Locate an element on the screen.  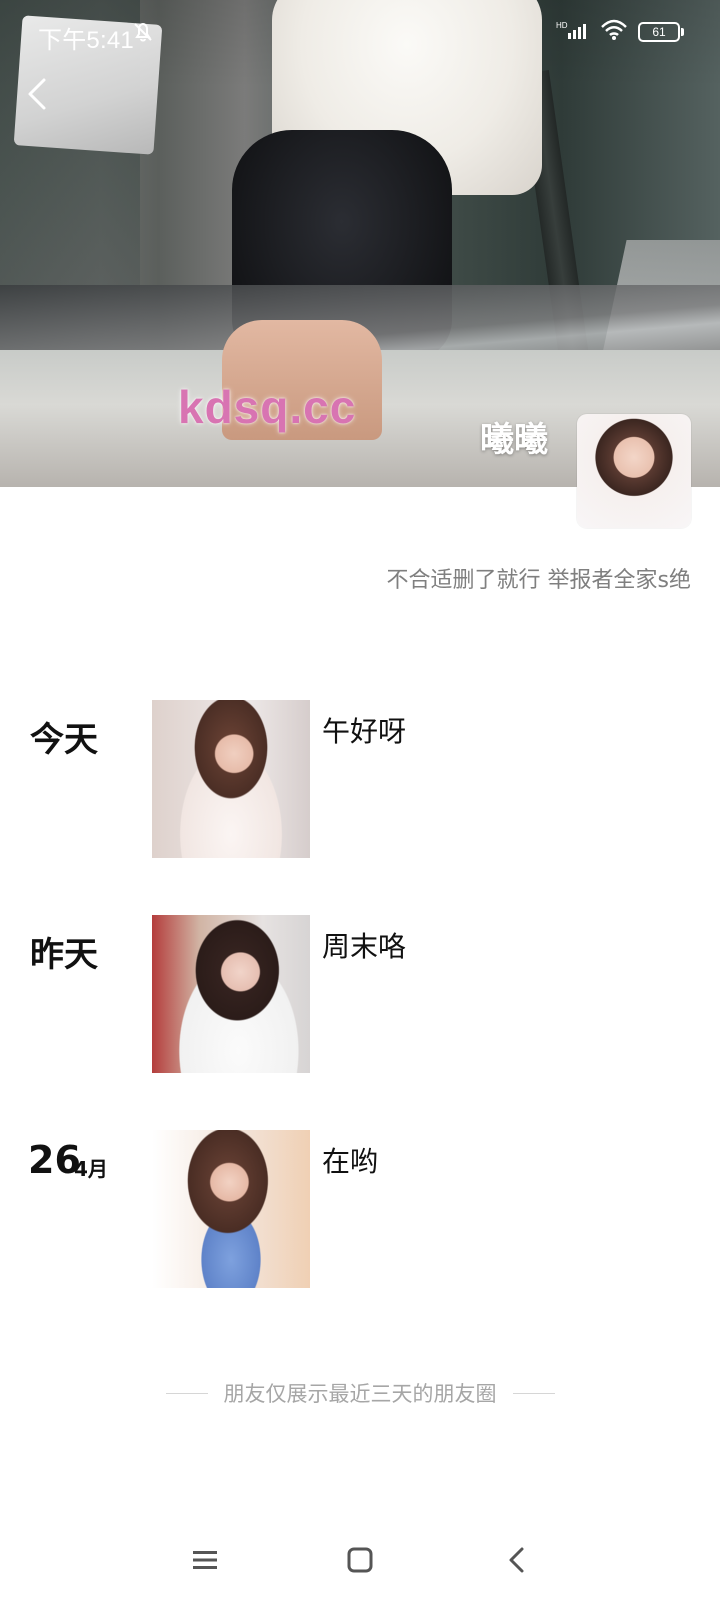
status-icons: HD 61 is located at coordinates (620, 32).